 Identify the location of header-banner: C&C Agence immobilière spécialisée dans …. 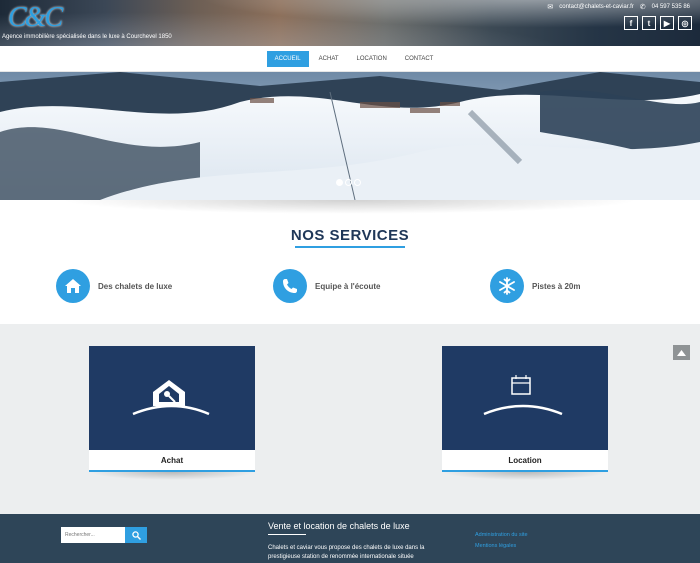
(350, 23).